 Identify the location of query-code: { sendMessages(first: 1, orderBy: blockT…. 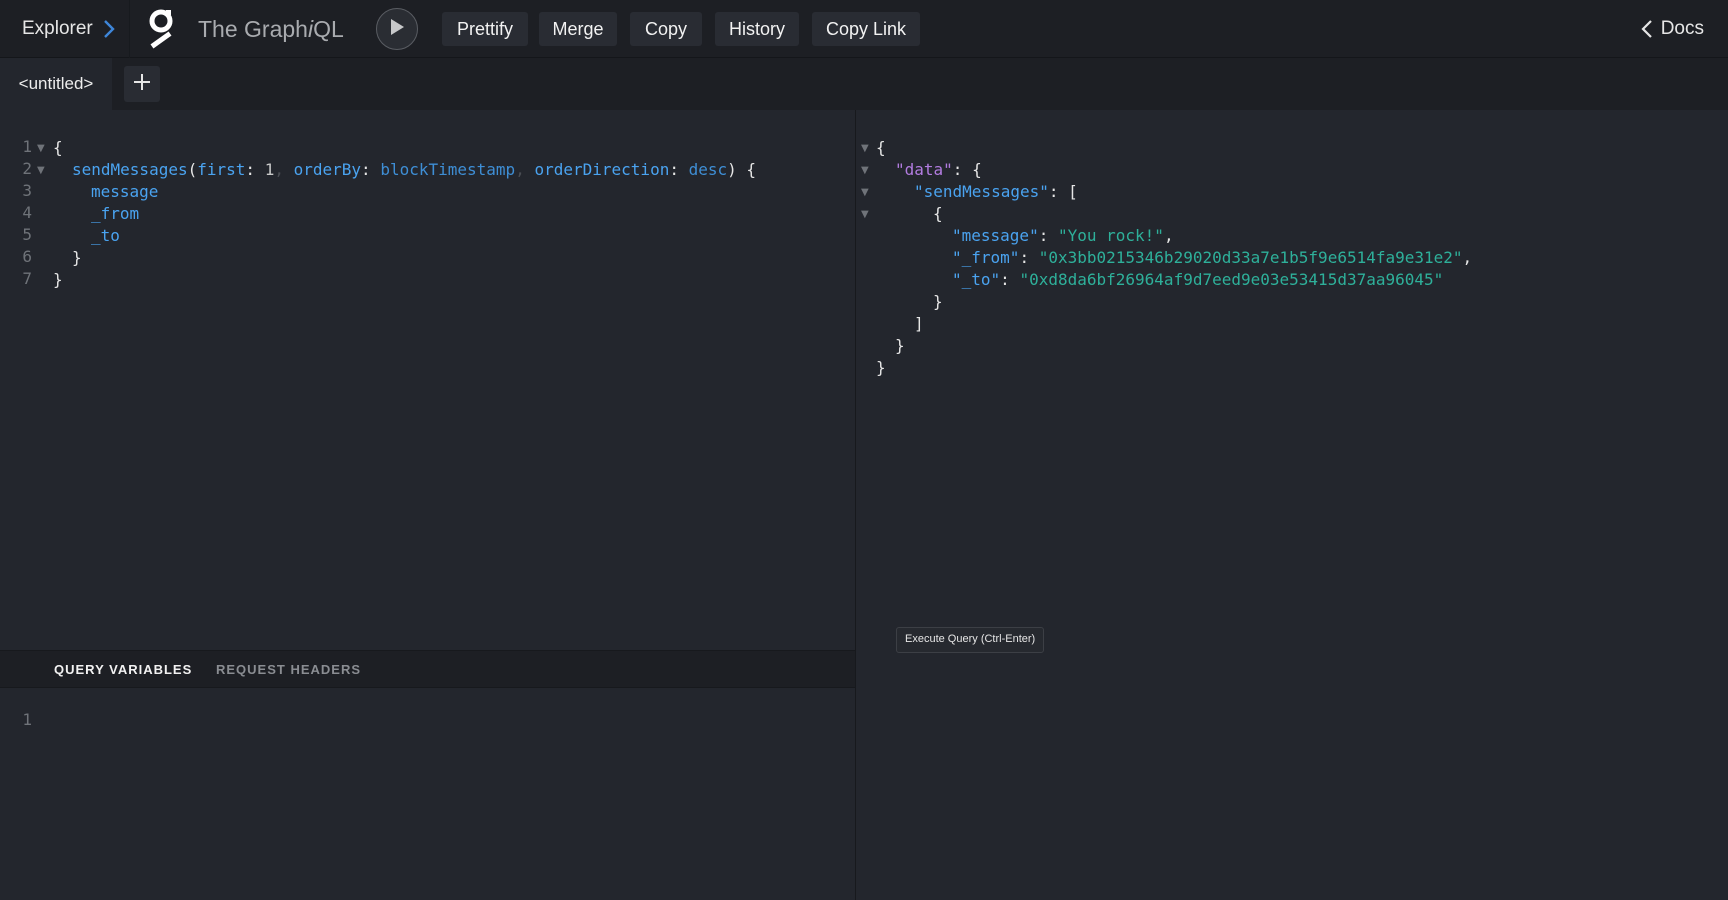
(404, 222).